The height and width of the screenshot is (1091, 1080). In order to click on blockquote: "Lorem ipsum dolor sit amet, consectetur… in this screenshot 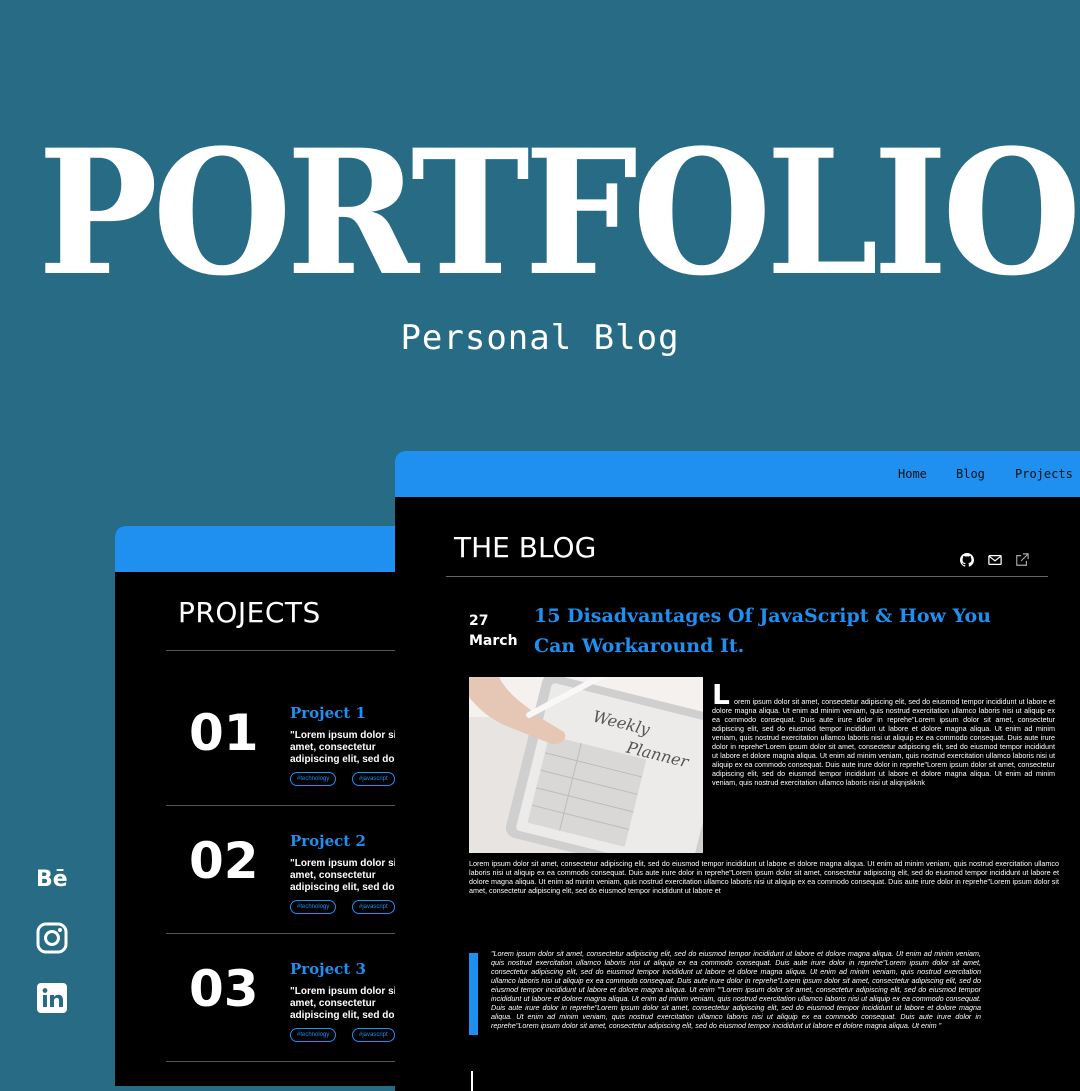, I will do `click(736, 989)`.